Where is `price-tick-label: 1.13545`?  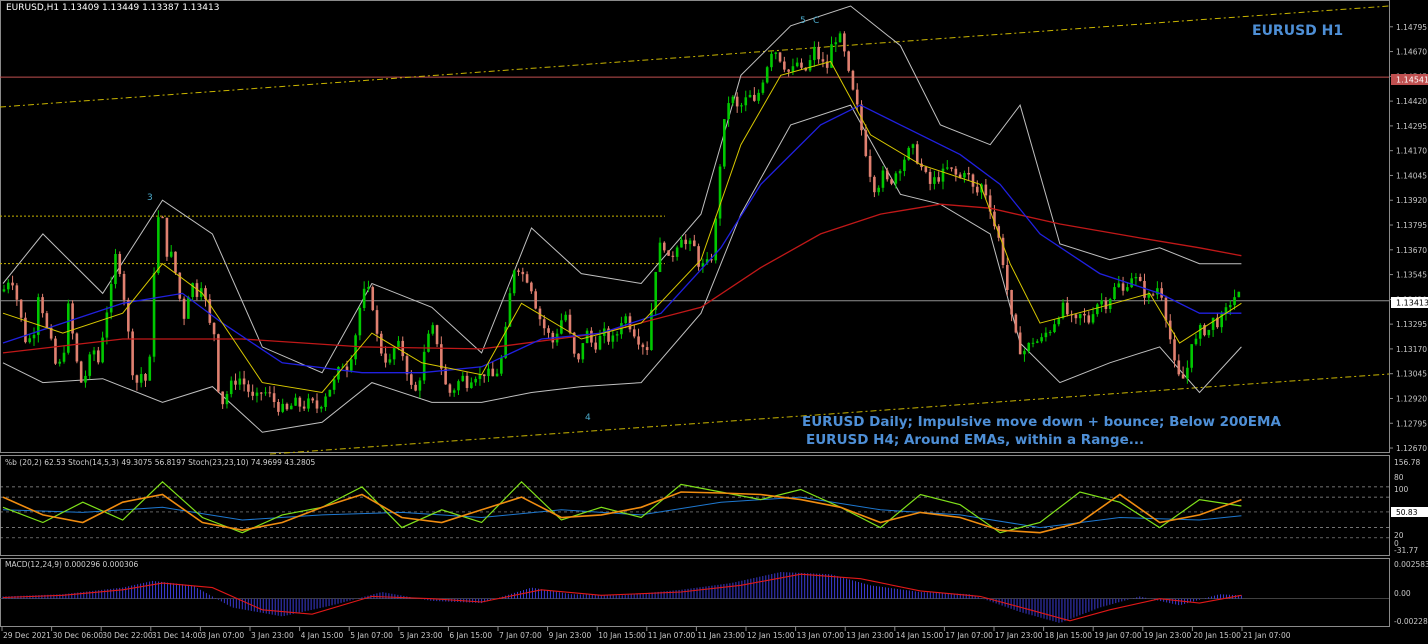
price-tick-label: 1.13545 is located at coordinates (1411, 275).